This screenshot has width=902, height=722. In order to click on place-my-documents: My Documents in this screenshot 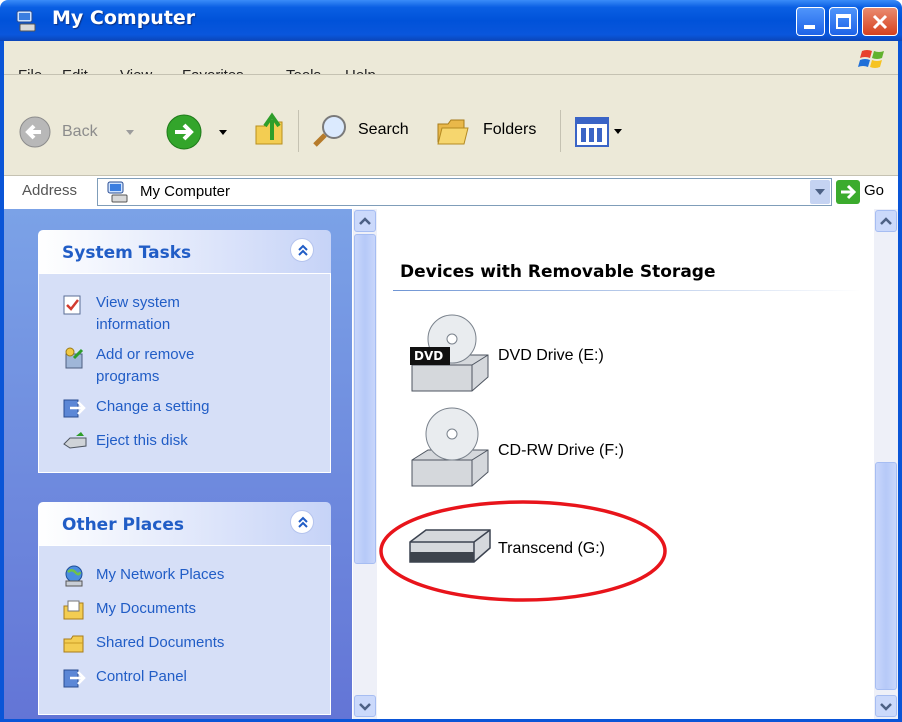, I will do `click(187, 610)`.